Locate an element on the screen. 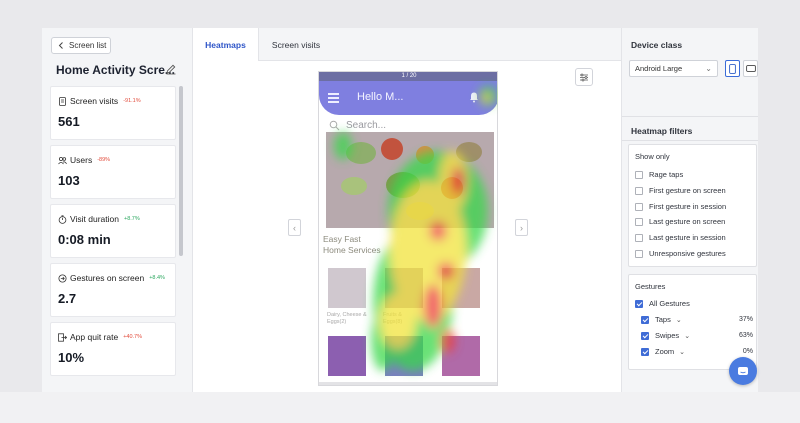 Image resolution: width=800 pixels, height=423 pixels. filter-option-label: First gesture in session is located at coordinates (688, 206).